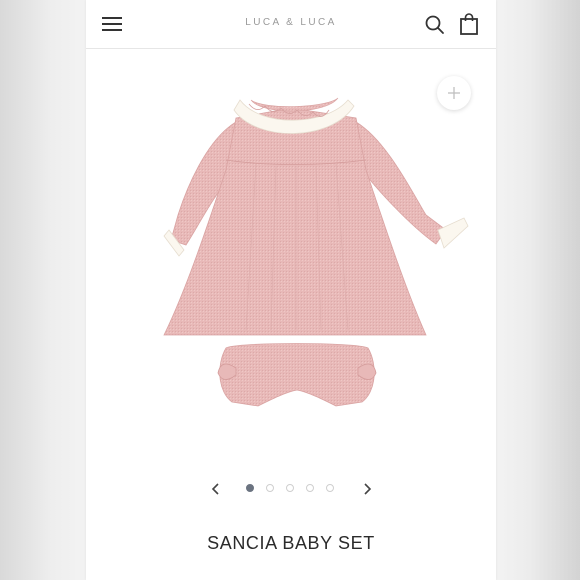 The width and height of the screenshot is (580, 580). Describe the element at coordinates (216, 489) in the screenshot. I see `chevron-left-icon` at that location.